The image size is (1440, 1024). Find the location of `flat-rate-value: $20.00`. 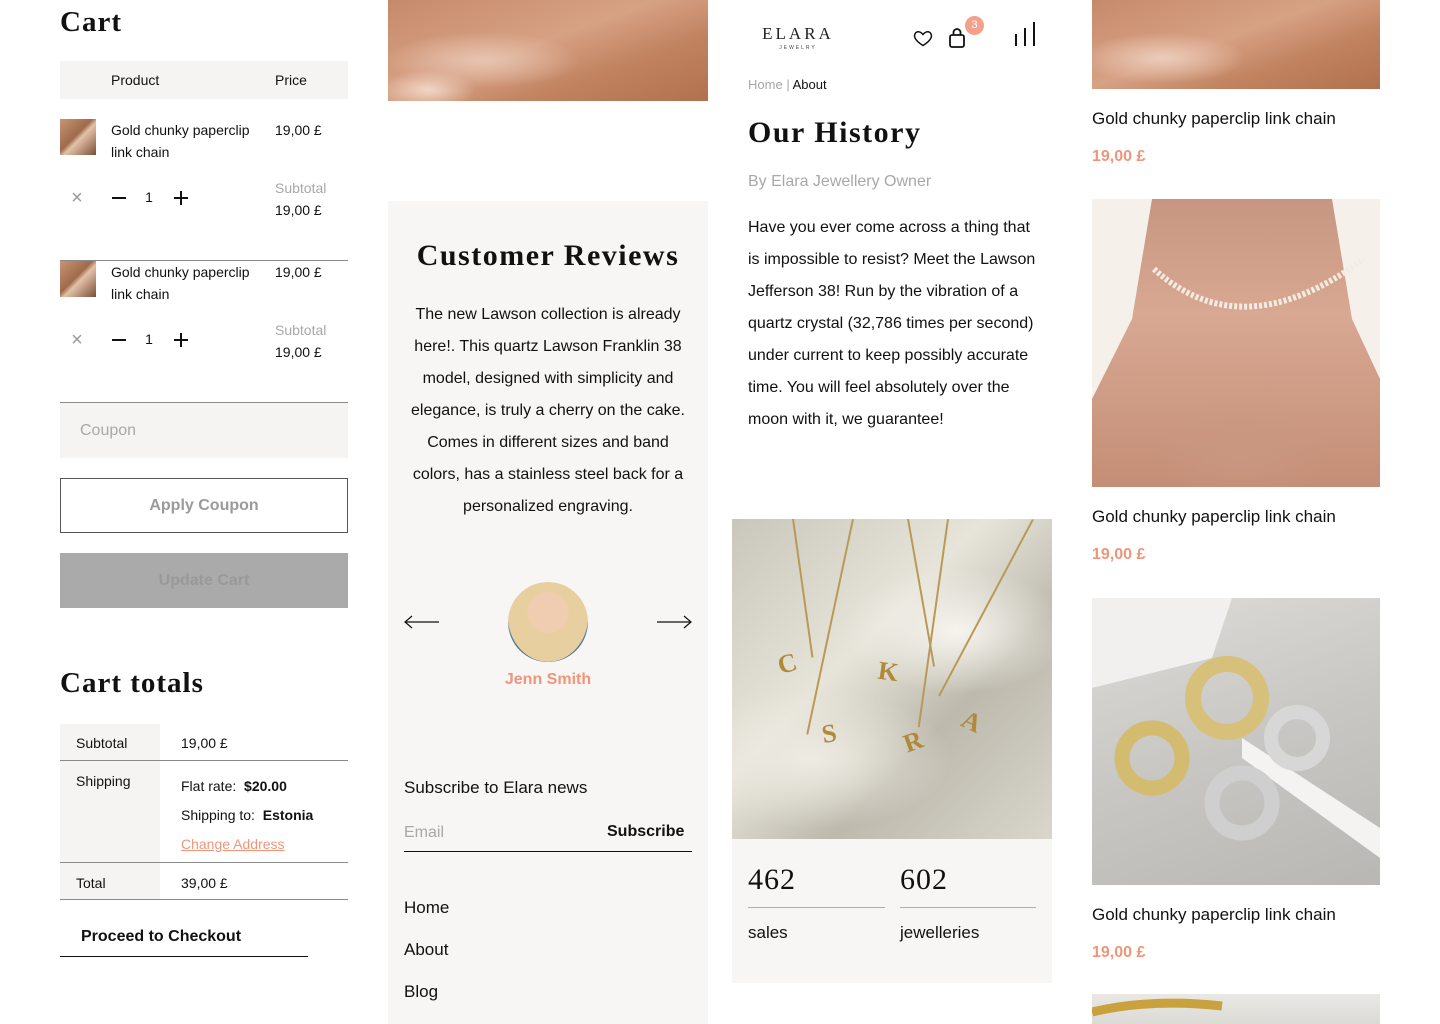

flat-rate-value: $20.00 is located at coordinates (265, 786).